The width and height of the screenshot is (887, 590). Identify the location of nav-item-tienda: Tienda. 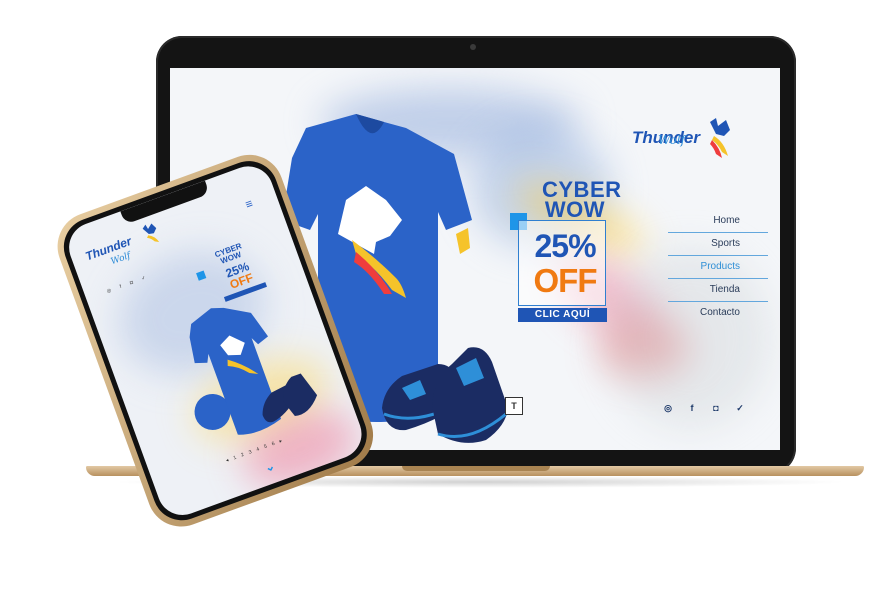
(718, 290).